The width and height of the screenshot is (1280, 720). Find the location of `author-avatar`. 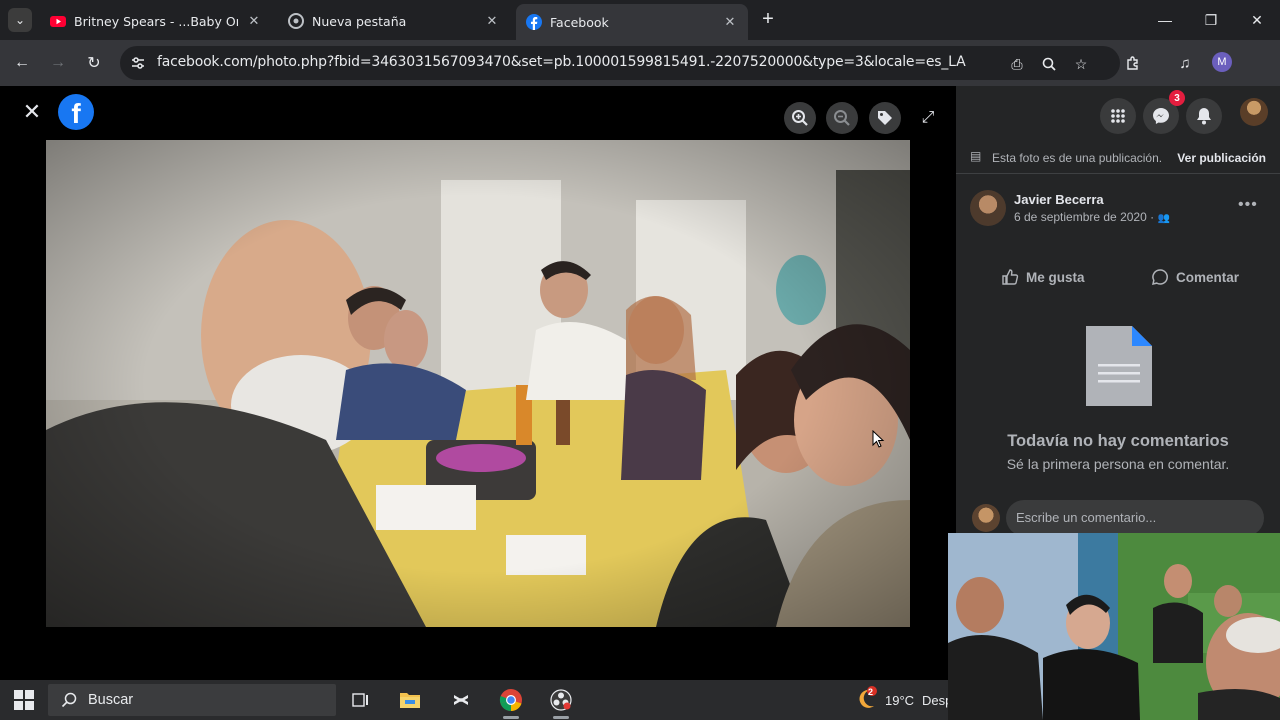

author-avatar is located at coordinates (988, 208).